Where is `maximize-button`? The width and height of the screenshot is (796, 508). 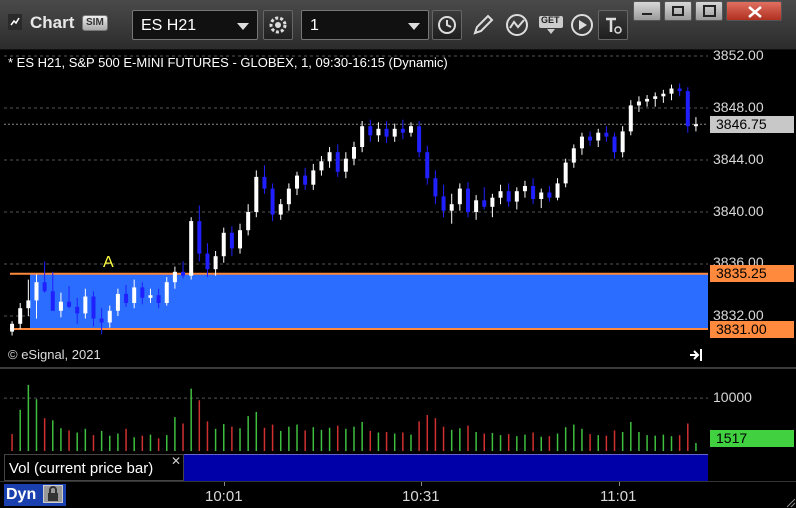 maximize-button is located at coordinates (709, 11).